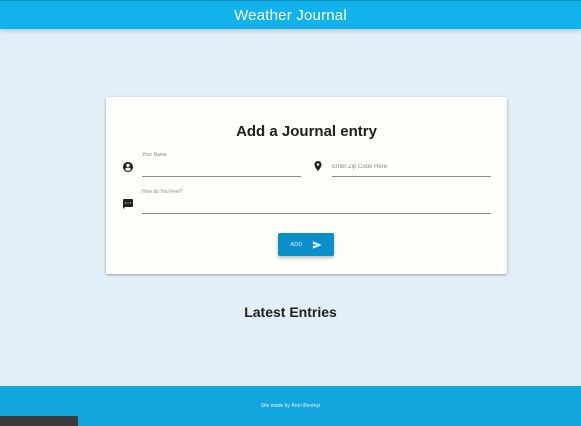 The width and height of the screenshot is (581, 426). What do you see at coordinates (154, 155) in the screenshot?
I see `name-label: Your Name` at bounding box center [154, 155].